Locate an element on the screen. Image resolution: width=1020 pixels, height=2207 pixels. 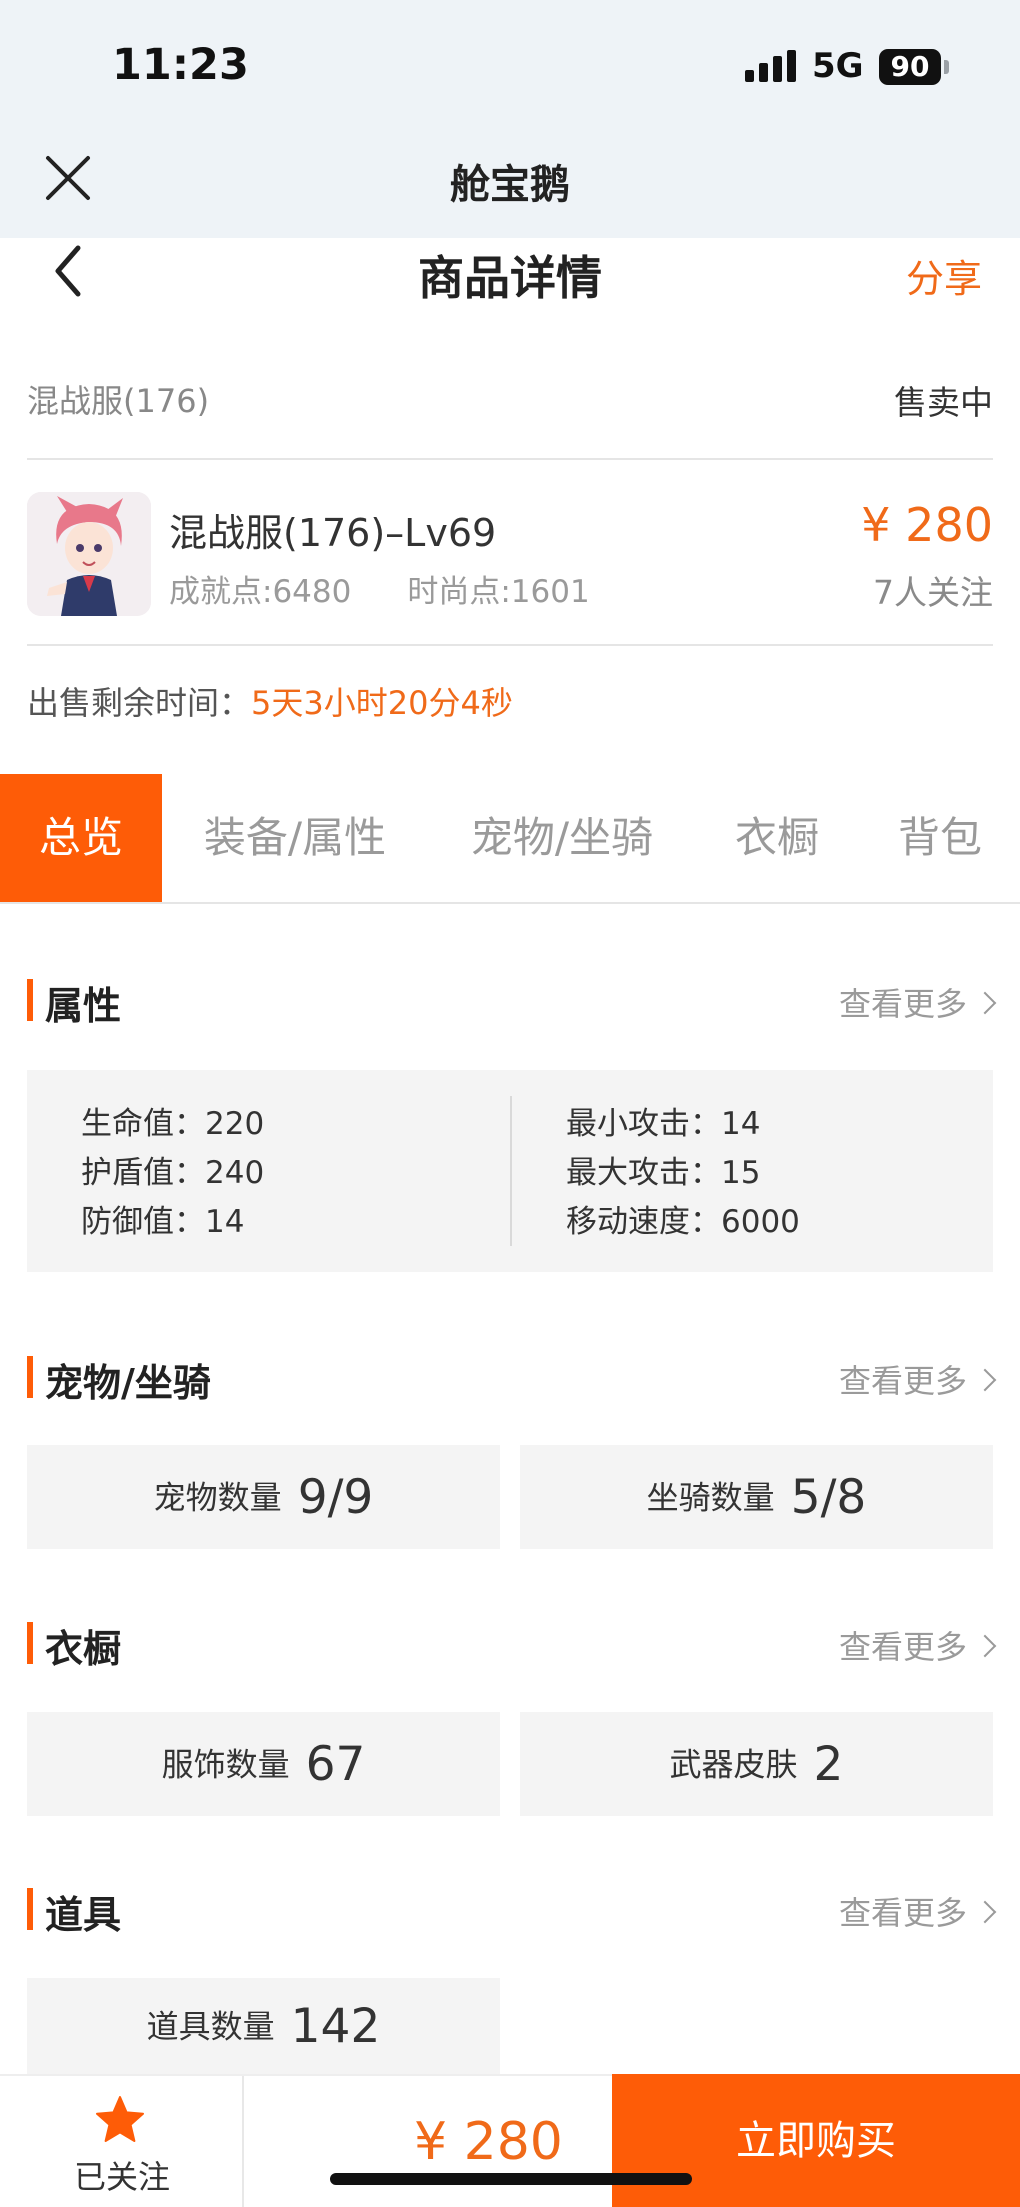
buy-now-button: 立即购买 is located at coordinates (816, 2140).